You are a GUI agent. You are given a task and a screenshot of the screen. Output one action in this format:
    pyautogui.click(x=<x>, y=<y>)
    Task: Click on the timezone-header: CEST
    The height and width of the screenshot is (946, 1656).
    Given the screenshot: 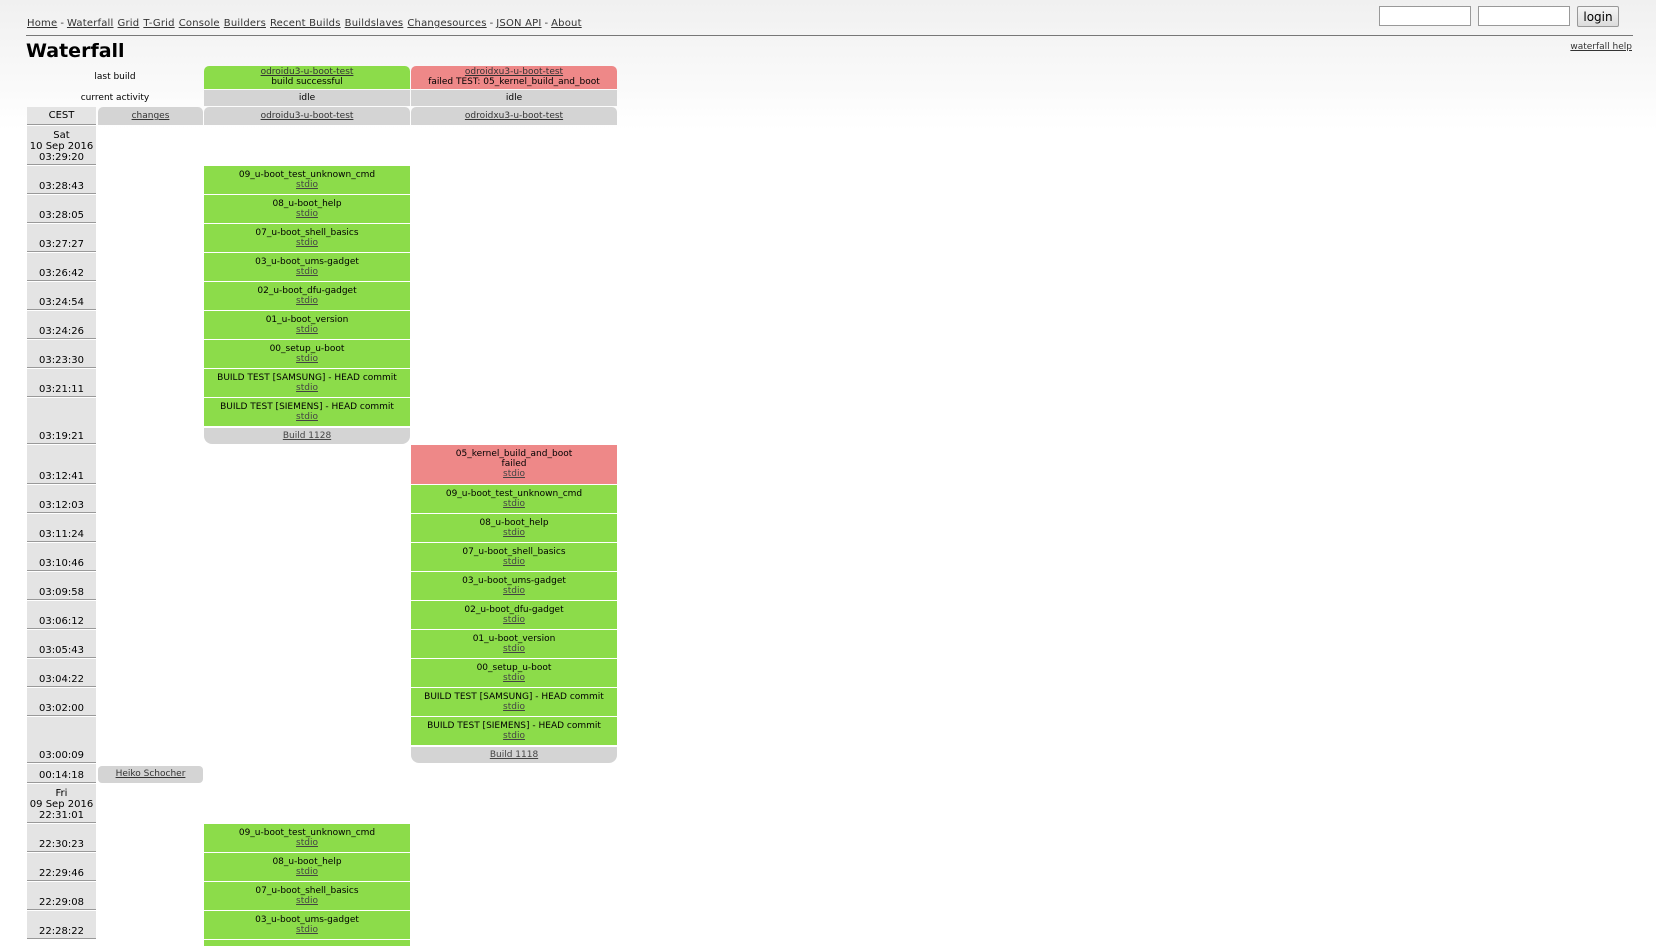 What is the action you would take?
    pyautogui.click(x=61, y=116)
    